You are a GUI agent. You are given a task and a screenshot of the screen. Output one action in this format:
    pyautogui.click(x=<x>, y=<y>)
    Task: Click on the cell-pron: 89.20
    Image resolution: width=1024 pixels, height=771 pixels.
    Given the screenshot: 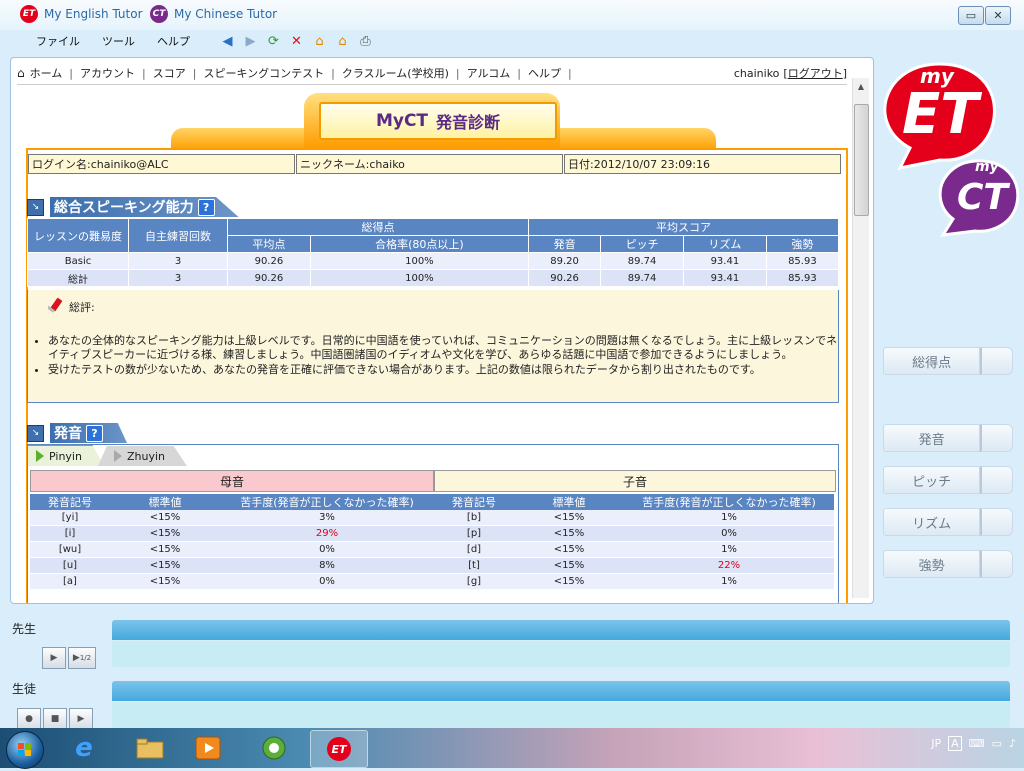 What is the action you would take?
    pyautogui.click(x=564, y=261)
    